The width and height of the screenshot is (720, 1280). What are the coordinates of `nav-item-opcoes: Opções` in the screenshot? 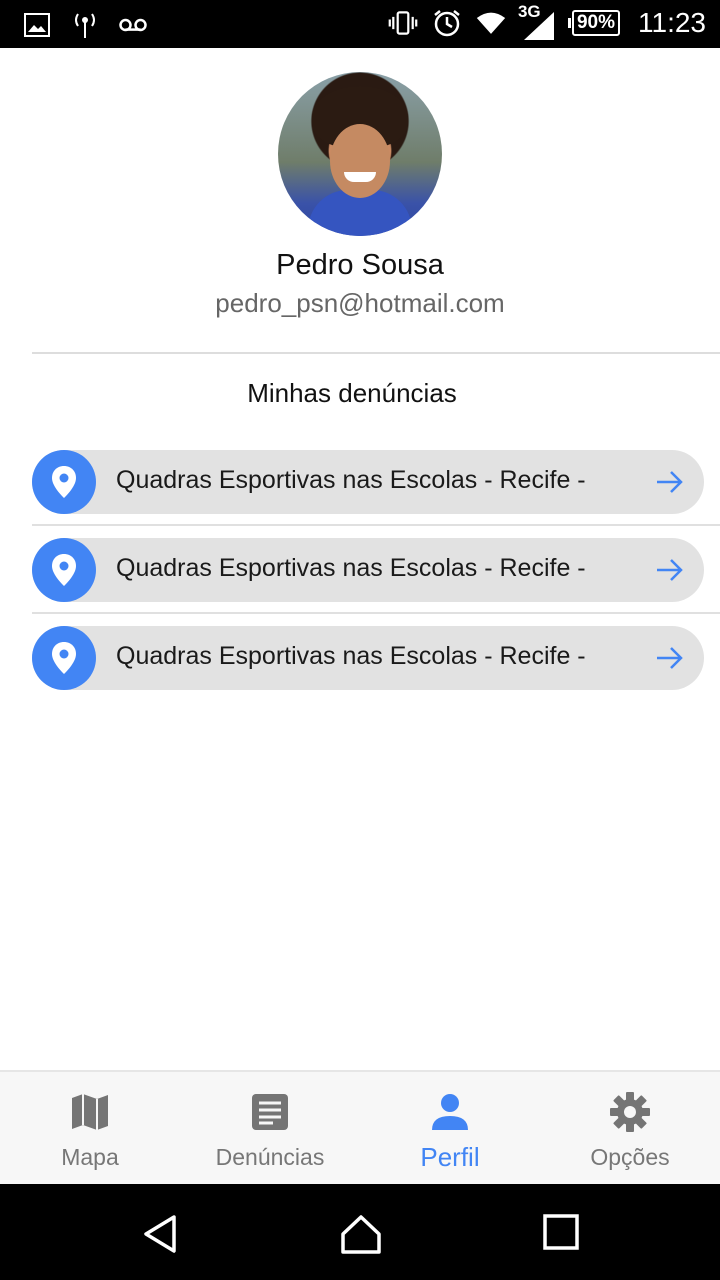 It's located at (630, 1128).